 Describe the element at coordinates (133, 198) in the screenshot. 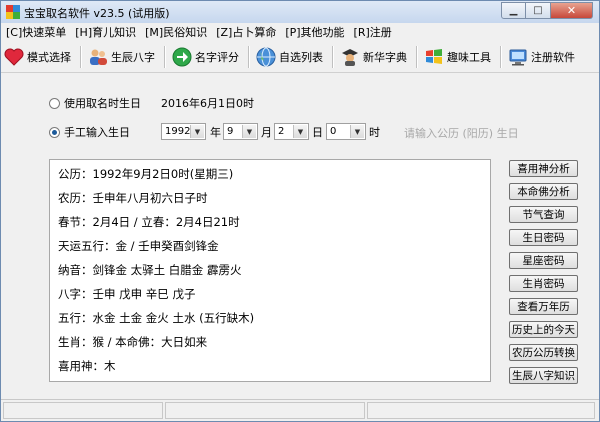

I see `info-line-lunar: 农历：壬申年八月初六日子时` at that location.